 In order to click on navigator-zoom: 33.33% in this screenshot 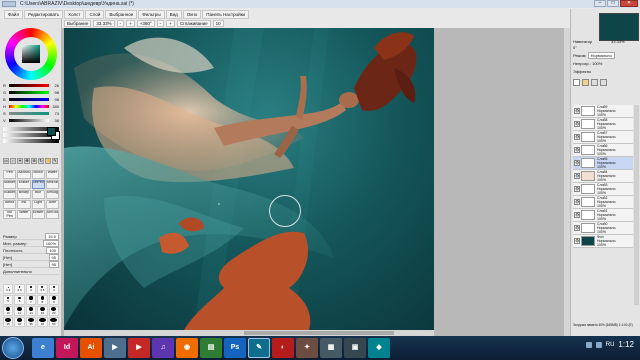, I will do `click(618, 41)`.